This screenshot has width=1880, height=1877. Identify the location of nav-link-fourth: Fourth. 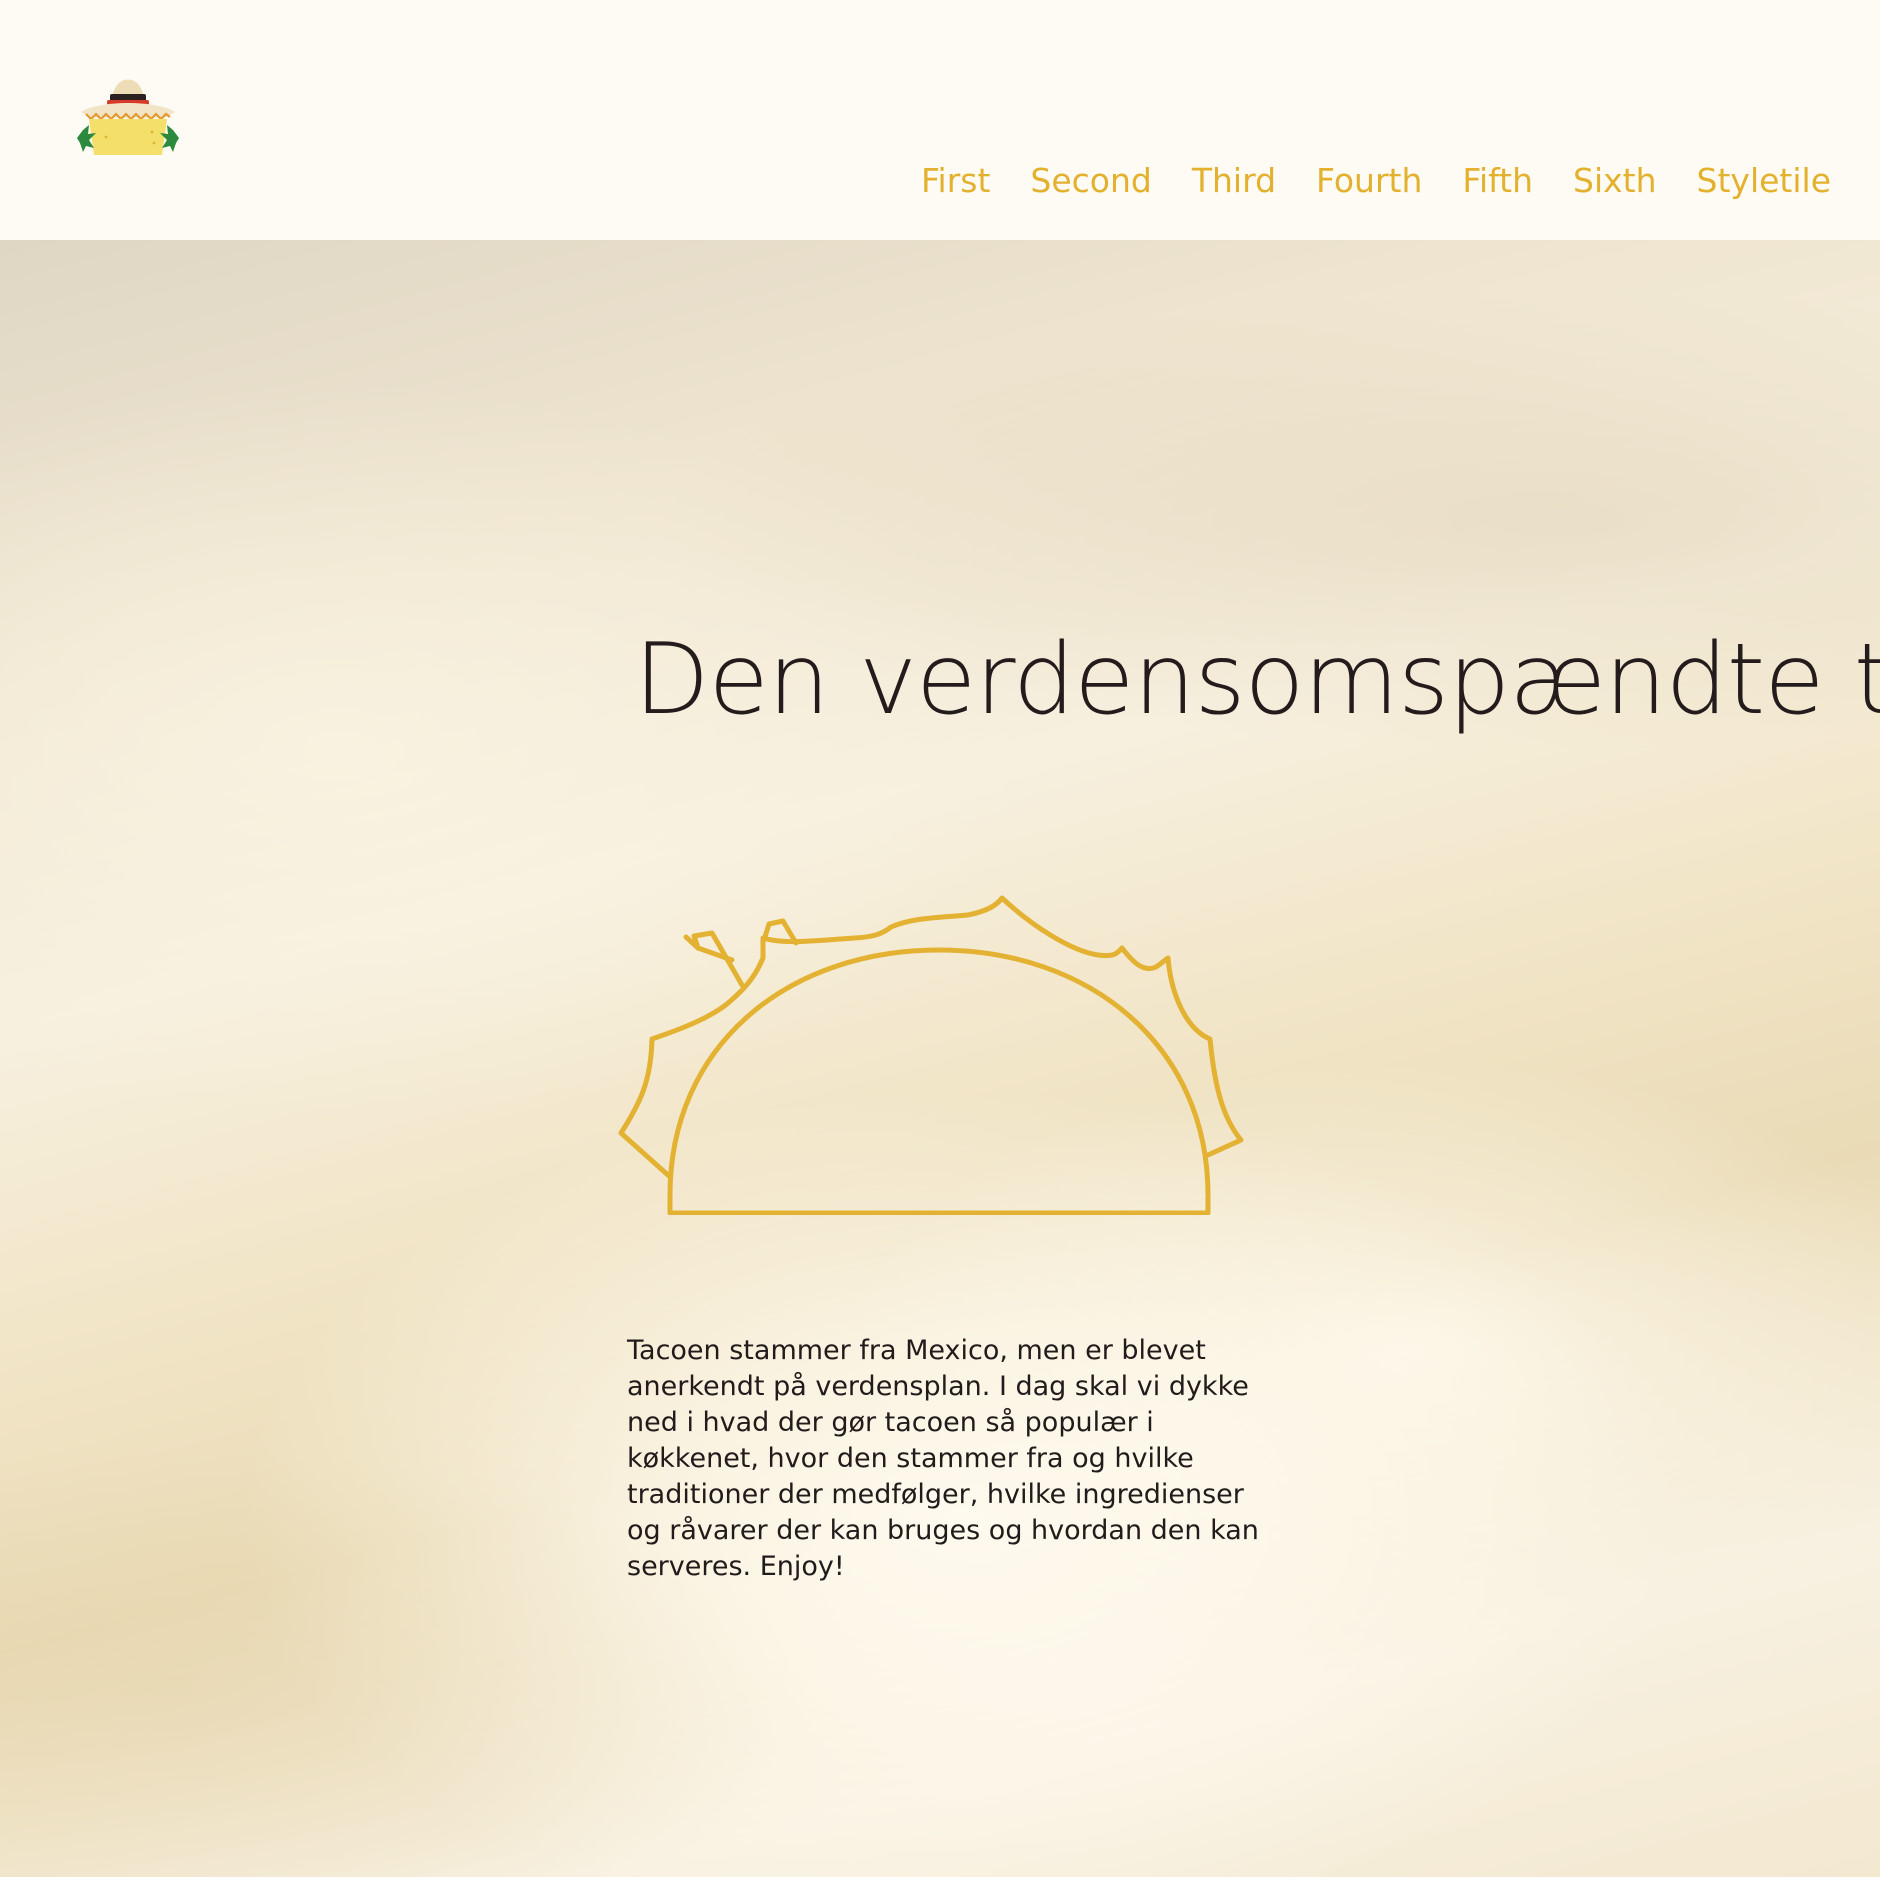
(1369, 181).